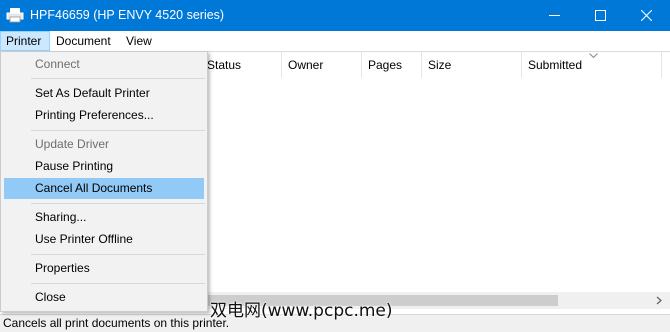  What do you see at coordinates (322, 65) in the screenshot?
I see `column-header-owner: Owner` at bounding box center [322, 65].